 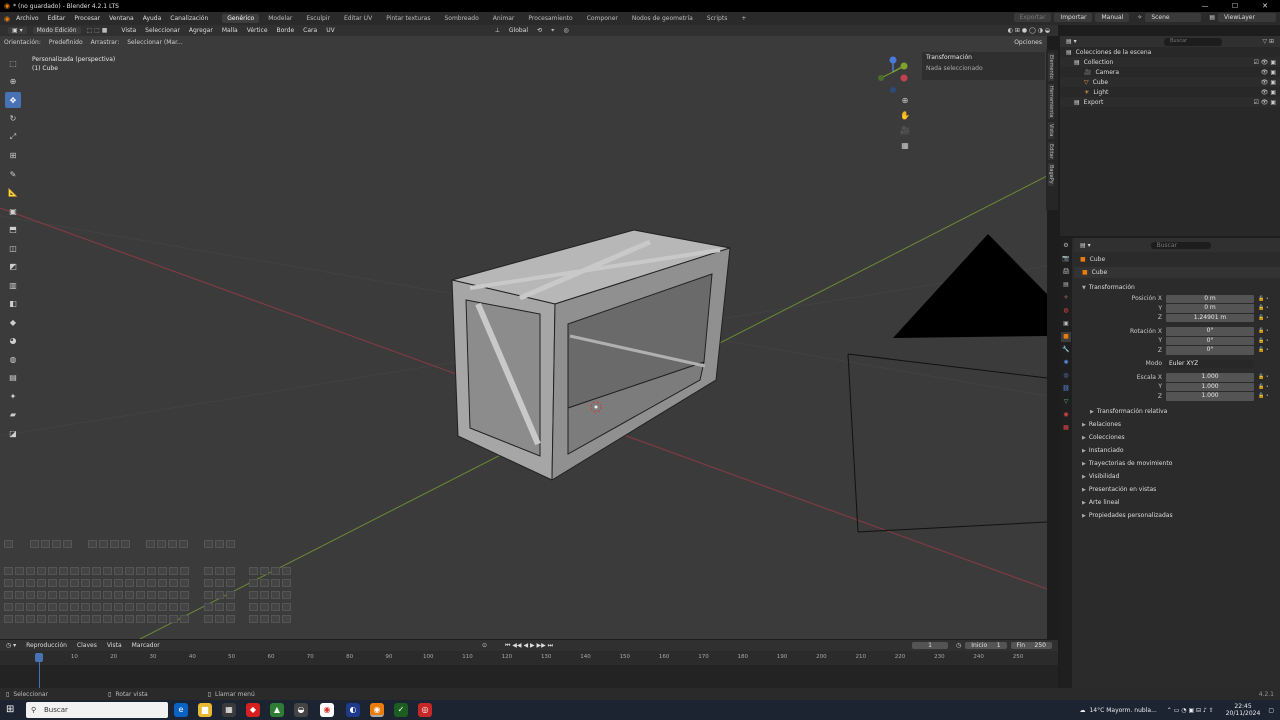 I want to click on current-frame-field: 1, so click(x=930, y=645).